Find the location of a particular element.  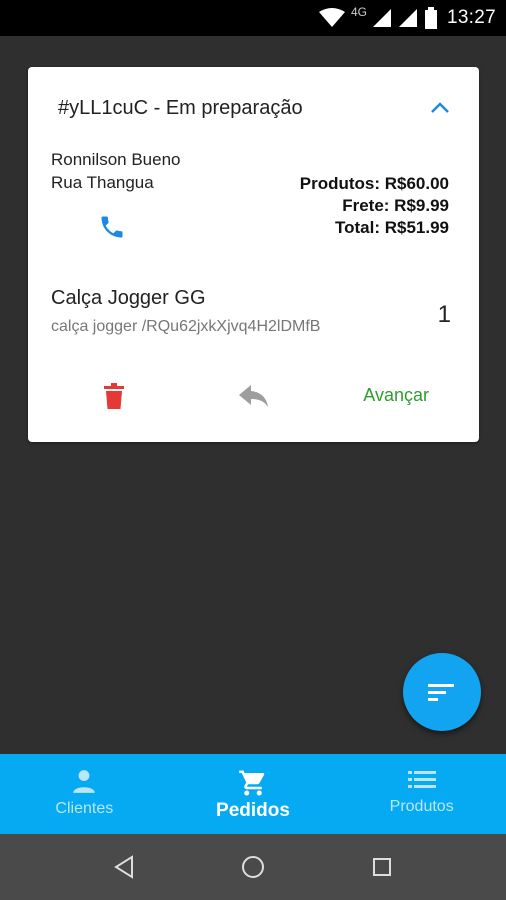

bottom-navigation: Clientes Pedidos Produtos is located at coordinates (253, 794).